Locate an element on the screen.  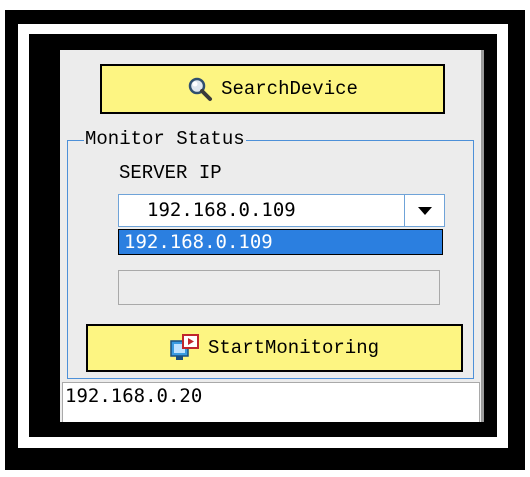
start-monitoring-label: StartMonitoring is located at coordinates (293, 348).